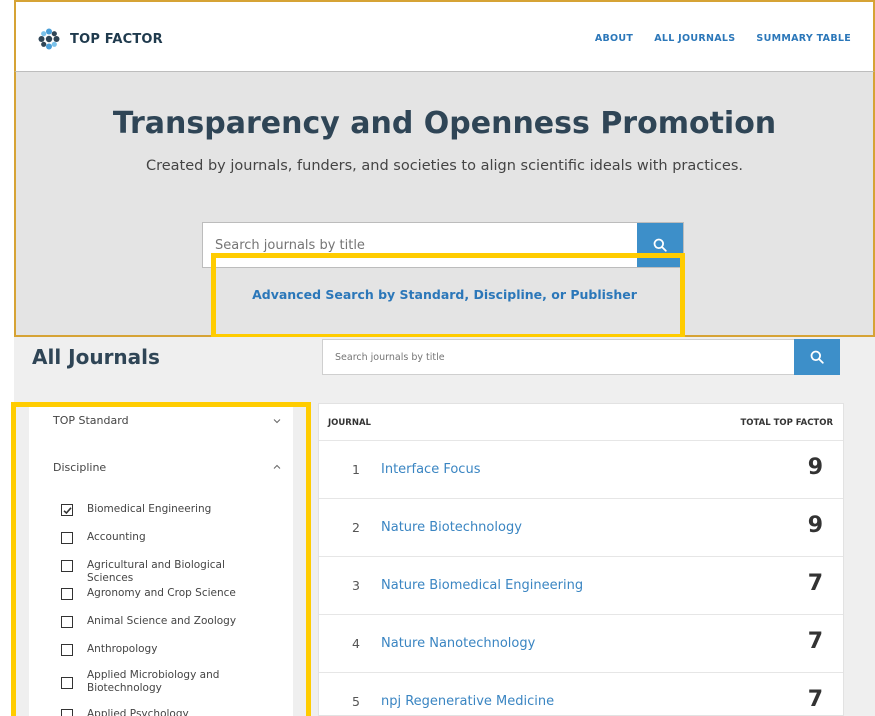 Image resolution: width=875 pixels, height=716 pixels. Describe the element at coordinates (803, 38) in the screenshot. I see `nav-link-summary-table: SUMMARY TABLE` at that location.